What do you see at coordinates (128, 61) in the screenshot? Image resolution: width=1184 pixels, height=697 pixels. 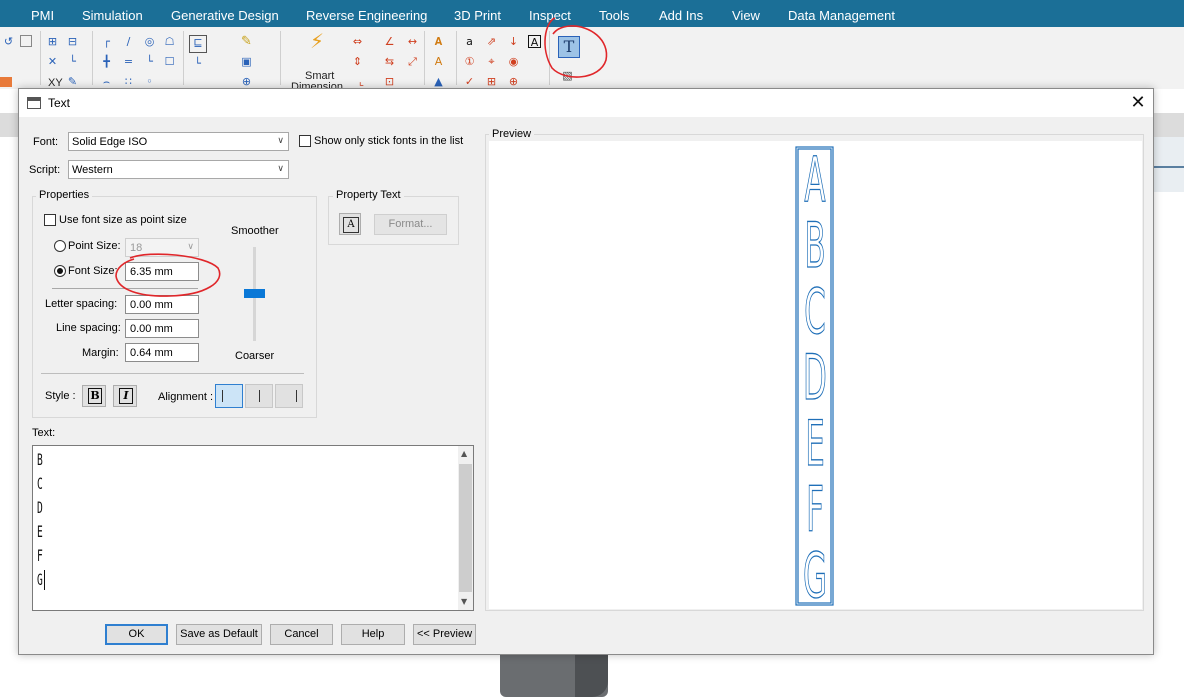 I see `equal-icon: =` at bounding box center [128, 61].